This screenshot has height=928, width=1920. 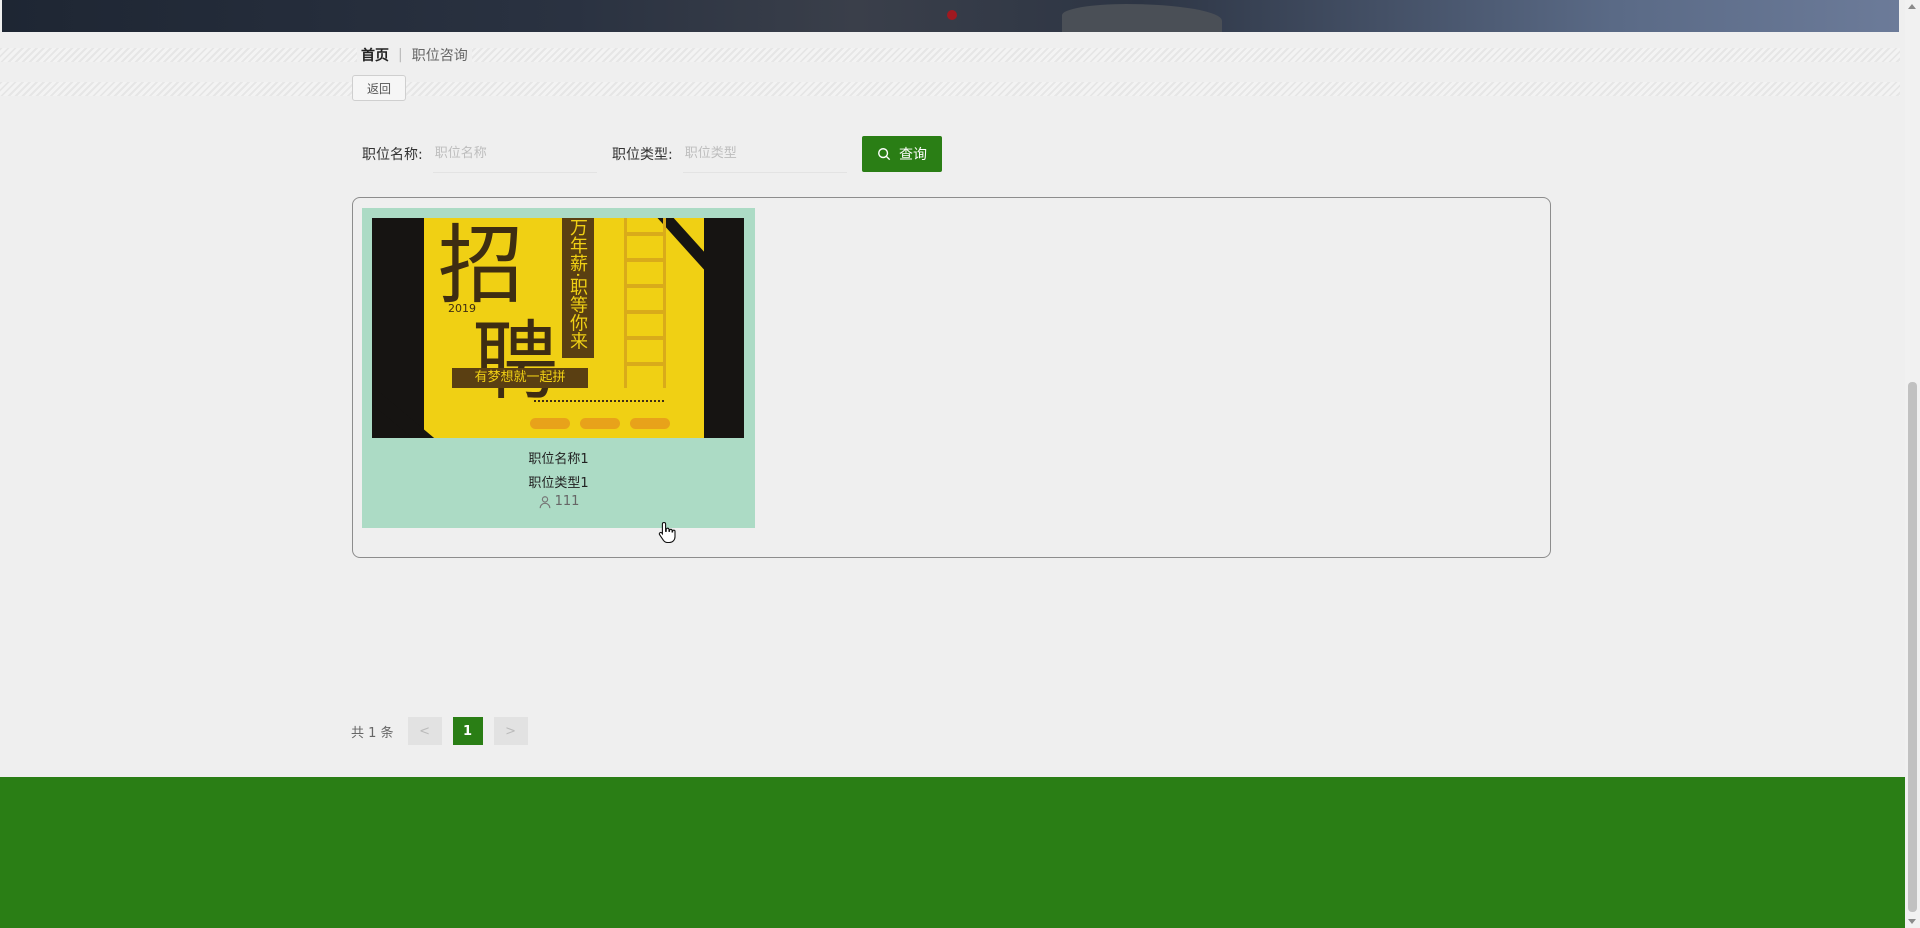 I want to click on scroll-up-arrow-icon, so click(x=1912, y=6).